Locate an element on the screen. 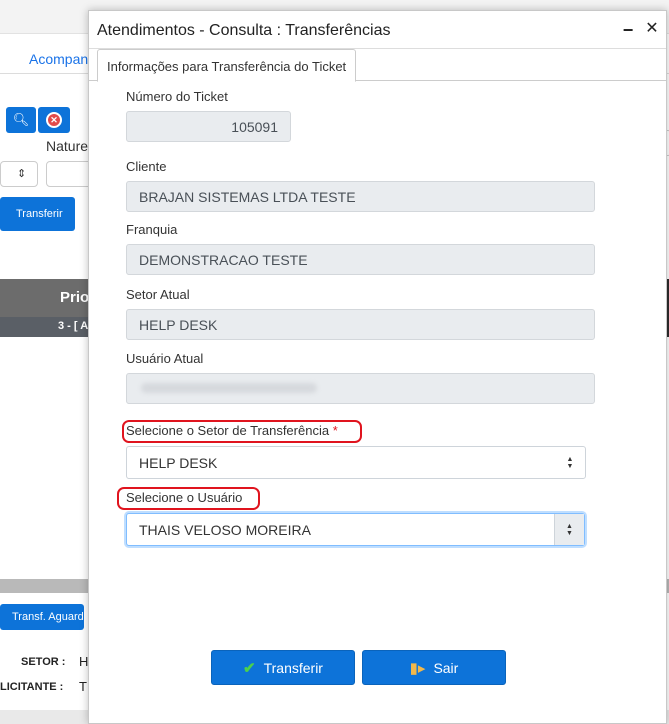 This screenshot has width=669, height=724. search-icon: 🔍︎ is located at coordinates (21, 119).